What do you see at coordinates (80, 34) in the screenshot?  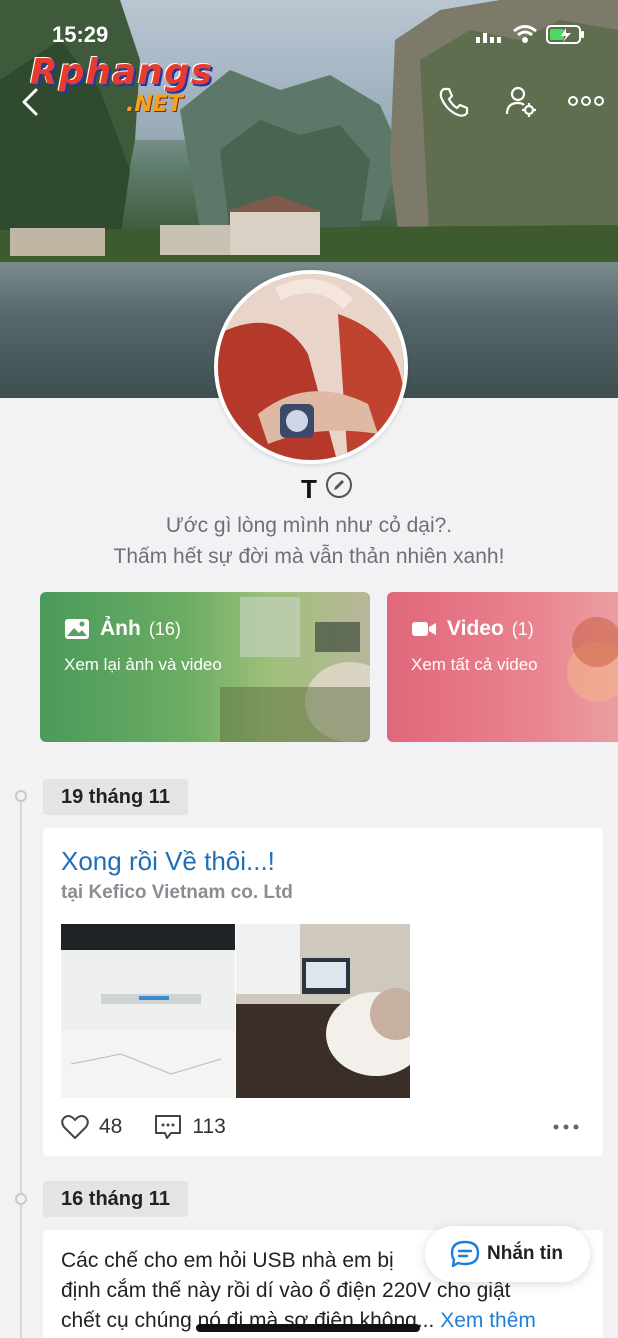 I see `status-time: 15:29` at bounding box center [80, 34].